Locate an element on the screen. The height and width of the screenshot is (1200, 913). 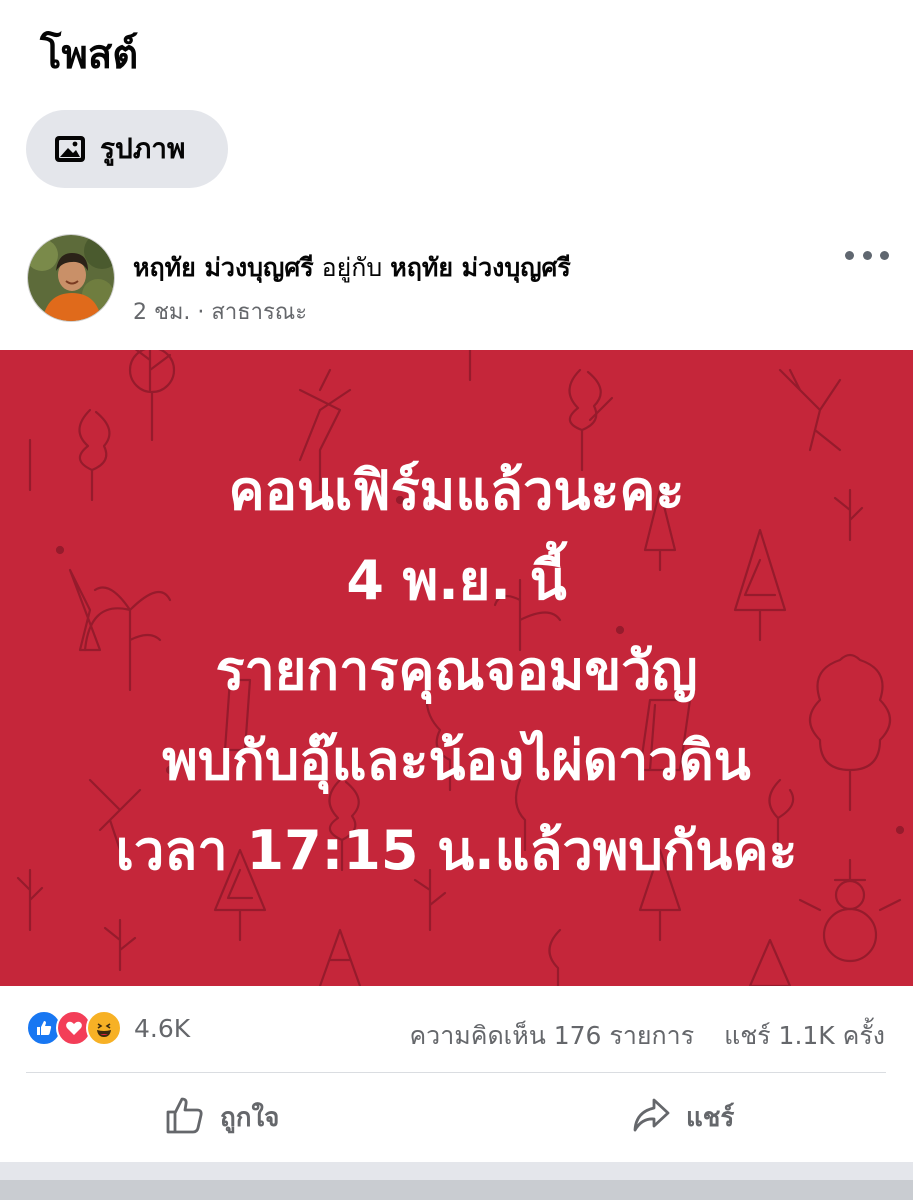
feed-separator is located at coordinates (456, 1181).